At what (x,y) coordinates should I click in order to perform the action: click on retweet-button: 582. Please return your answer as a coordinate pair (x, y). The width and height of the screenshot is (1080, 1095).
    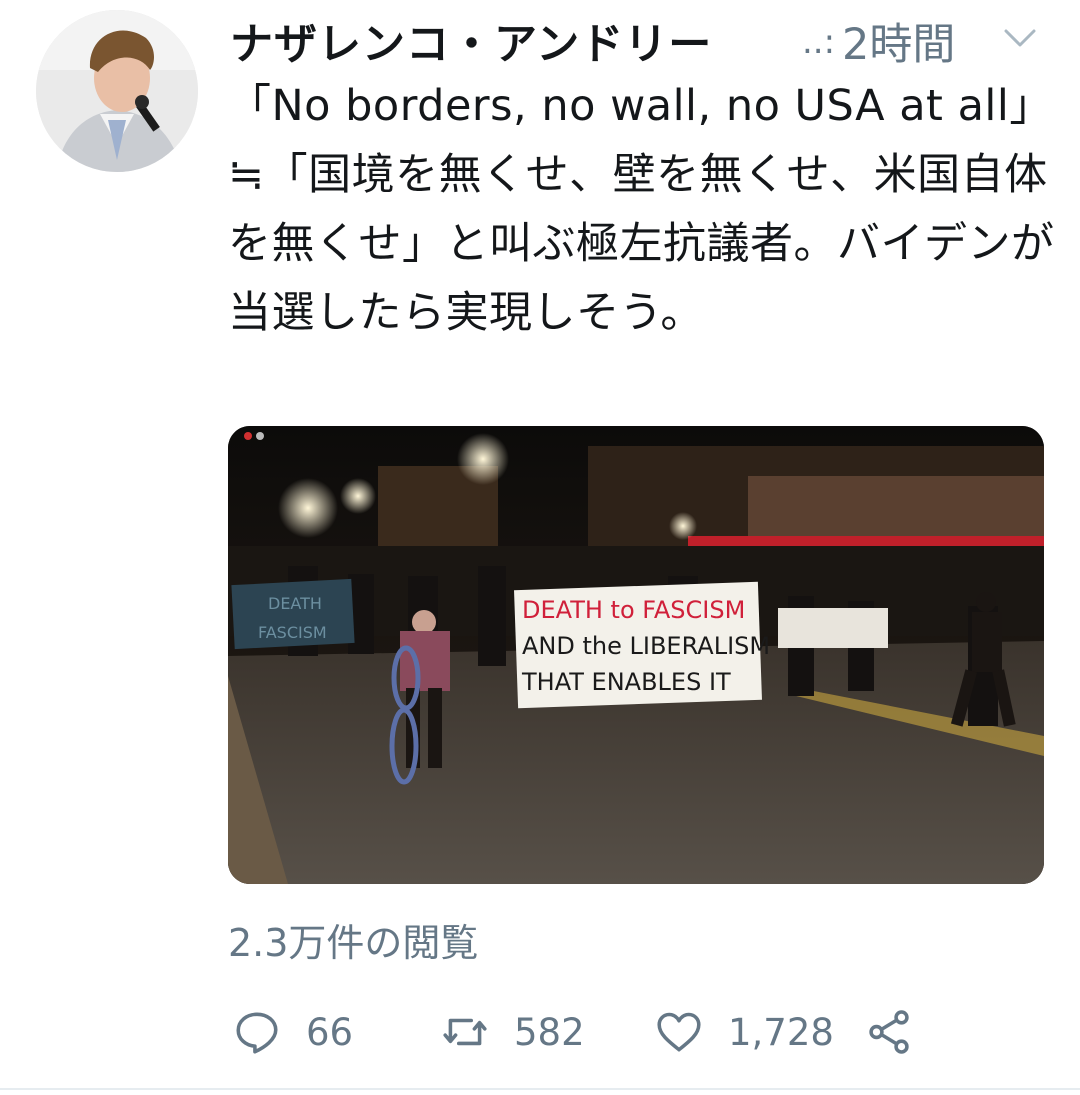
    Looking at the image, I should click on (512, 1032).